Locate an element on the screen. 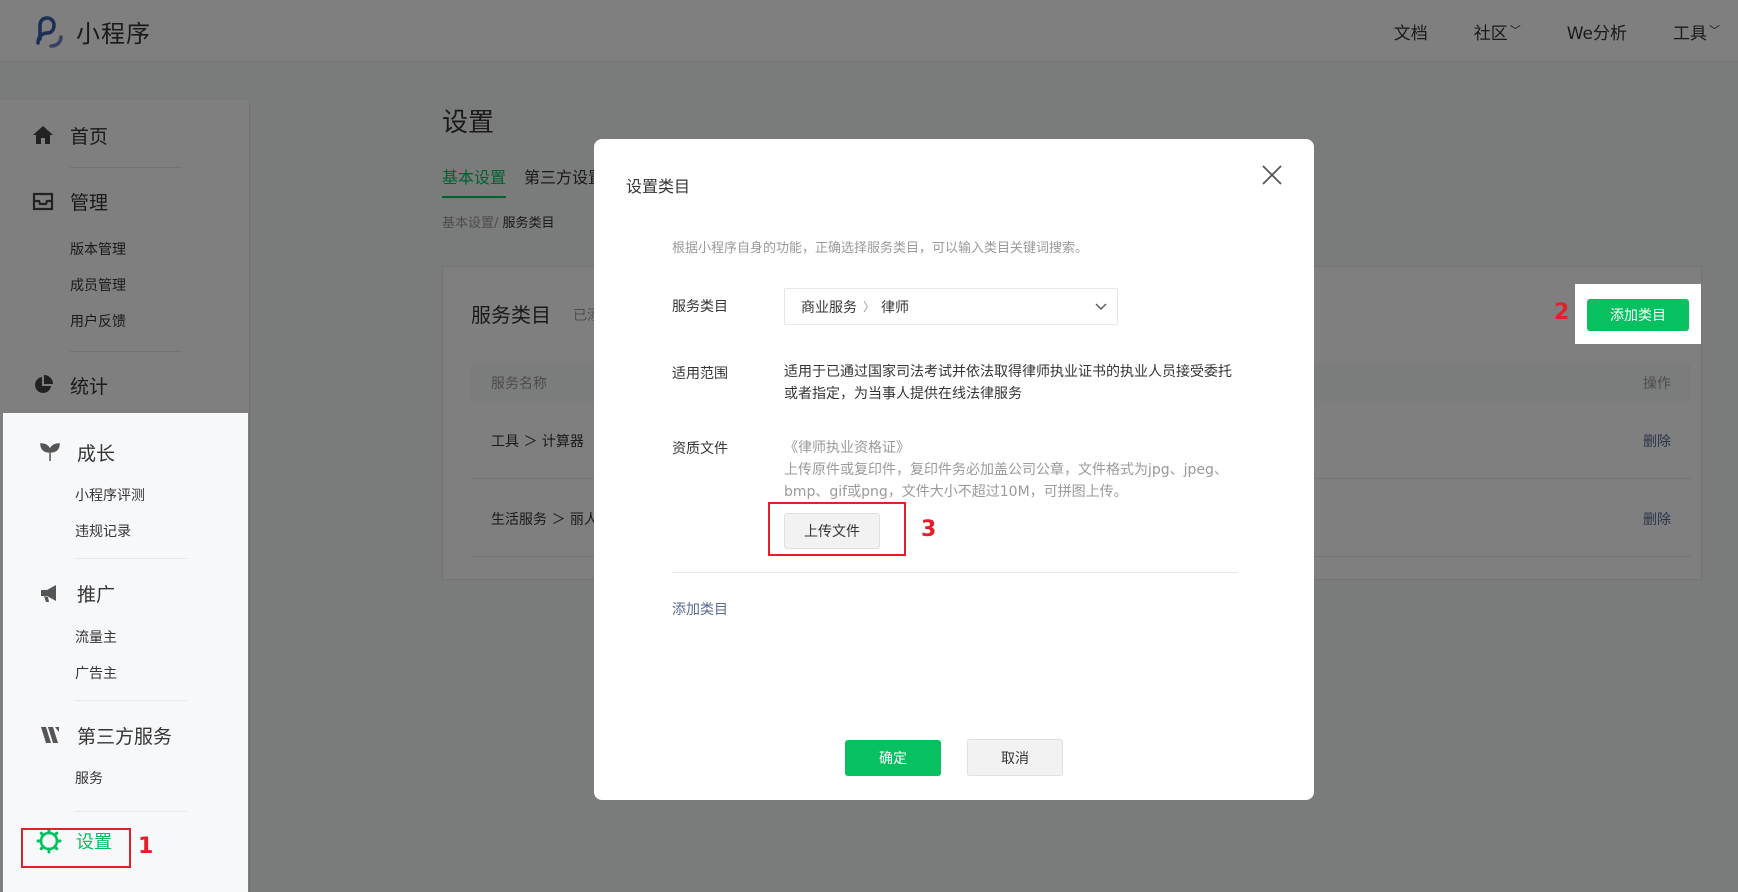 The height and width of the screenshot is (892, 1738). close-icon is located at coordinates (1272, 175).